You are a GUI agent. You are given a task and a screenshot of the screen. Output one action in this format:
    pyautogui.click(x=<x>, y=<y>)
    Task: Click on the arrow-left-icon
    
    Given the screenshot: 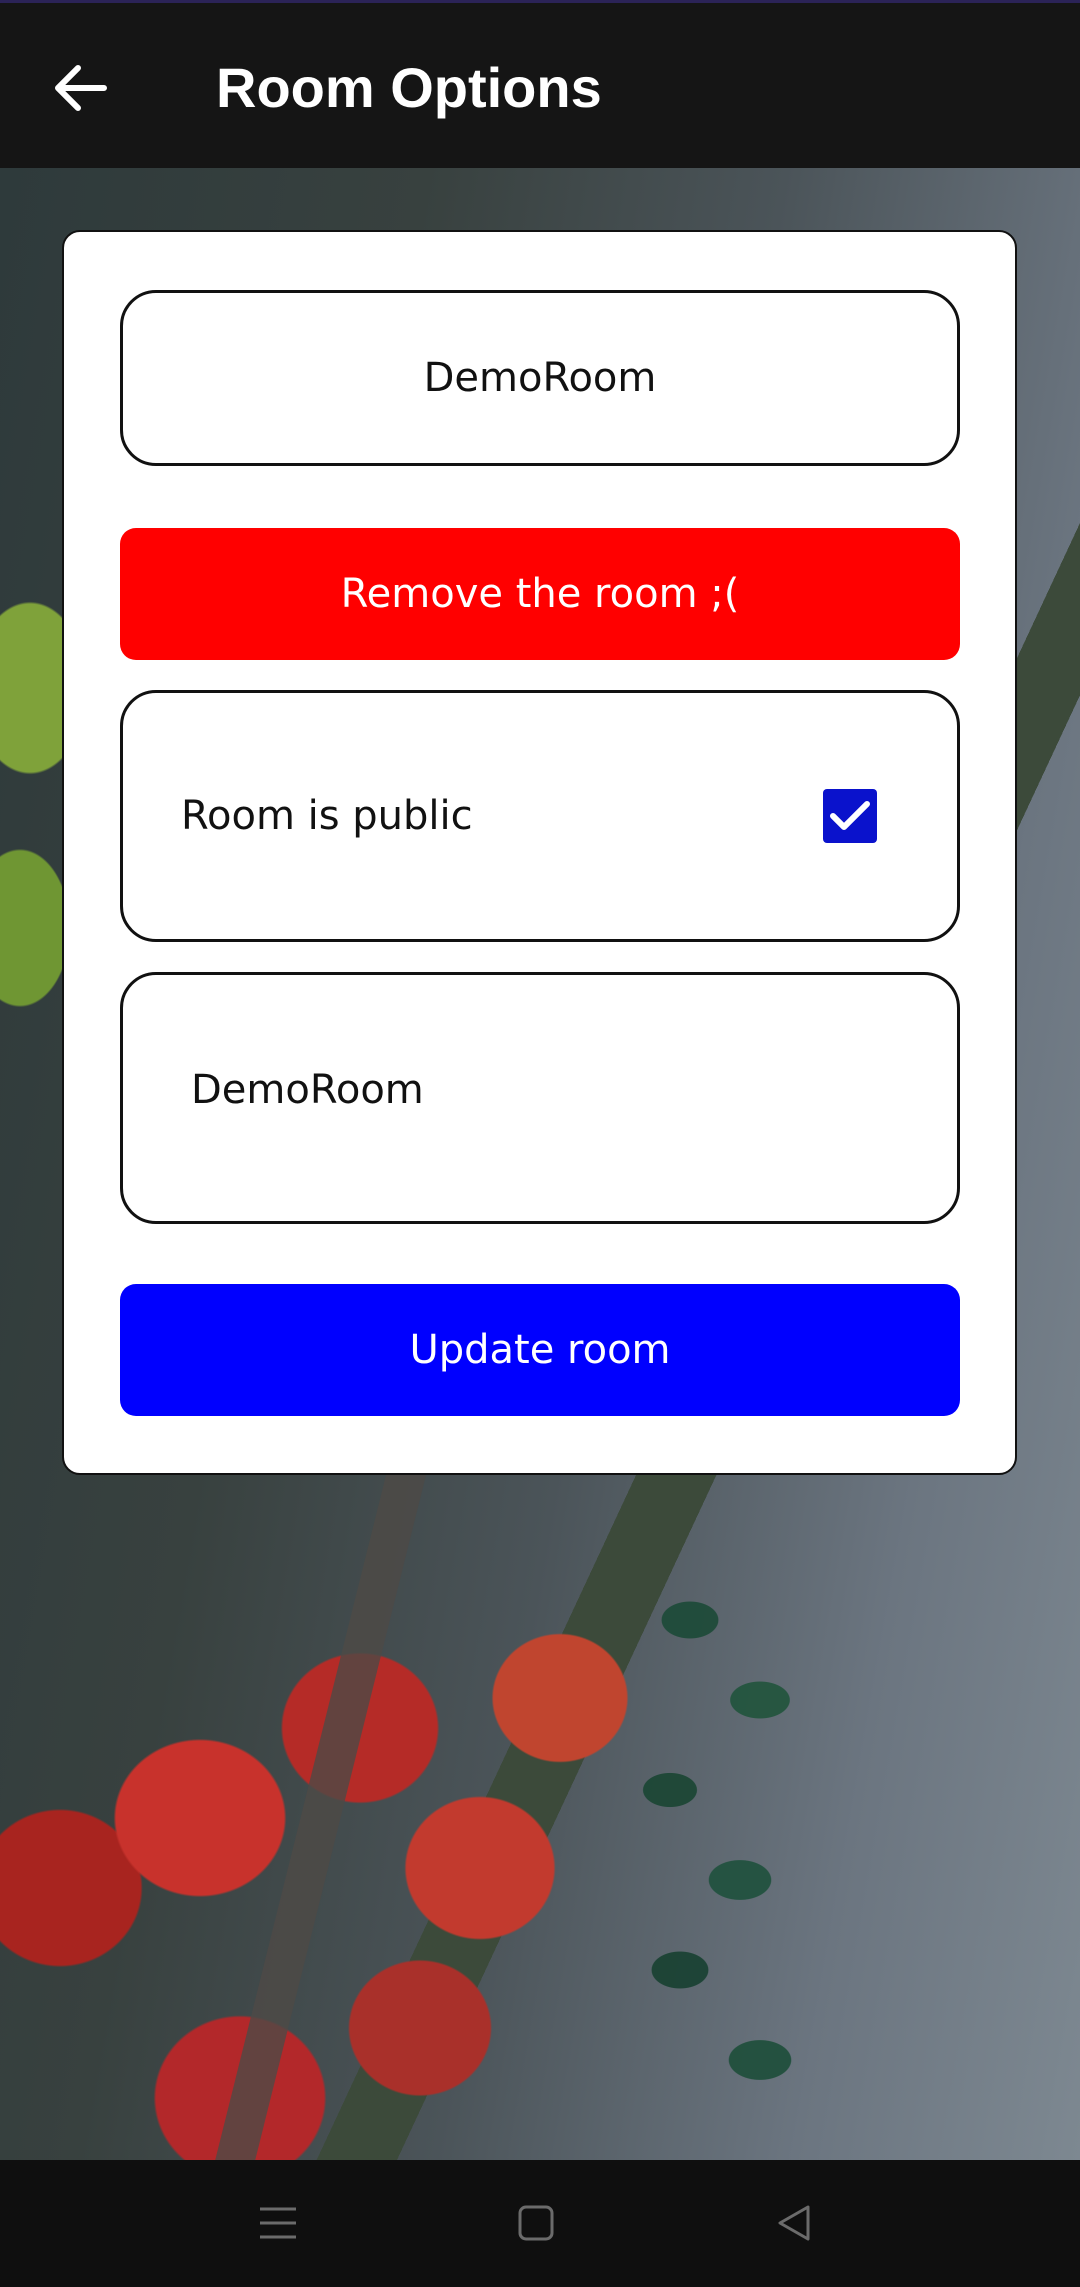 What is the action you would take?
    pyautogui.click(x=81, y=88)
    